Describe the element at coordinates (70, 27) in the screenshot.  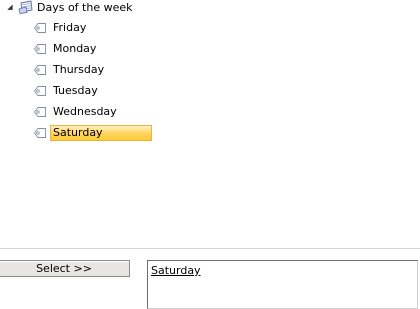
I see `tree-item-label: Friday` at that location.